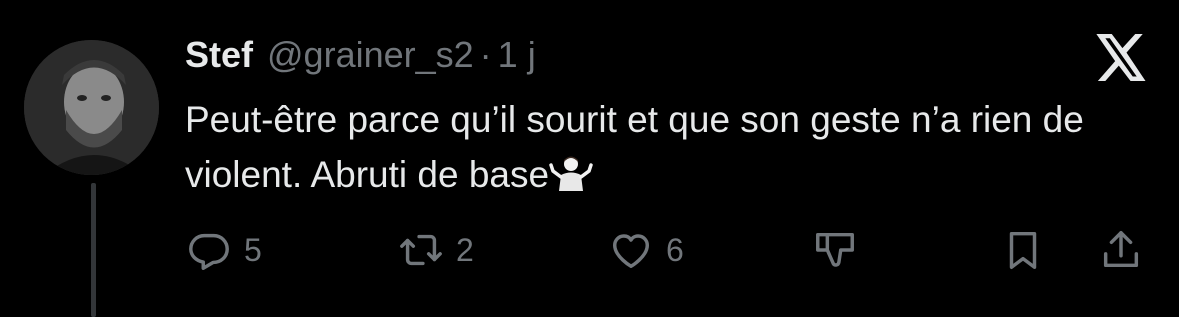  What do you see at coordinates (631, 251) in the screenshot?
I see `like-icon` at bounding box center [631, 251].